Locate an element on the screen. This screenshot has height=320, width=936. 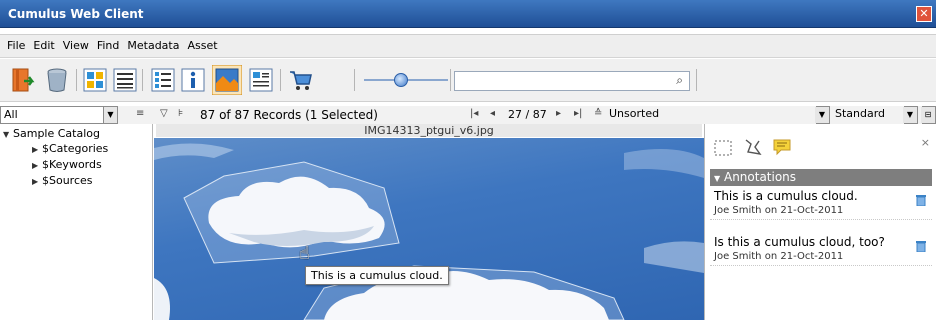
view-mode-value: Standard is located at coordinates (860, 113).